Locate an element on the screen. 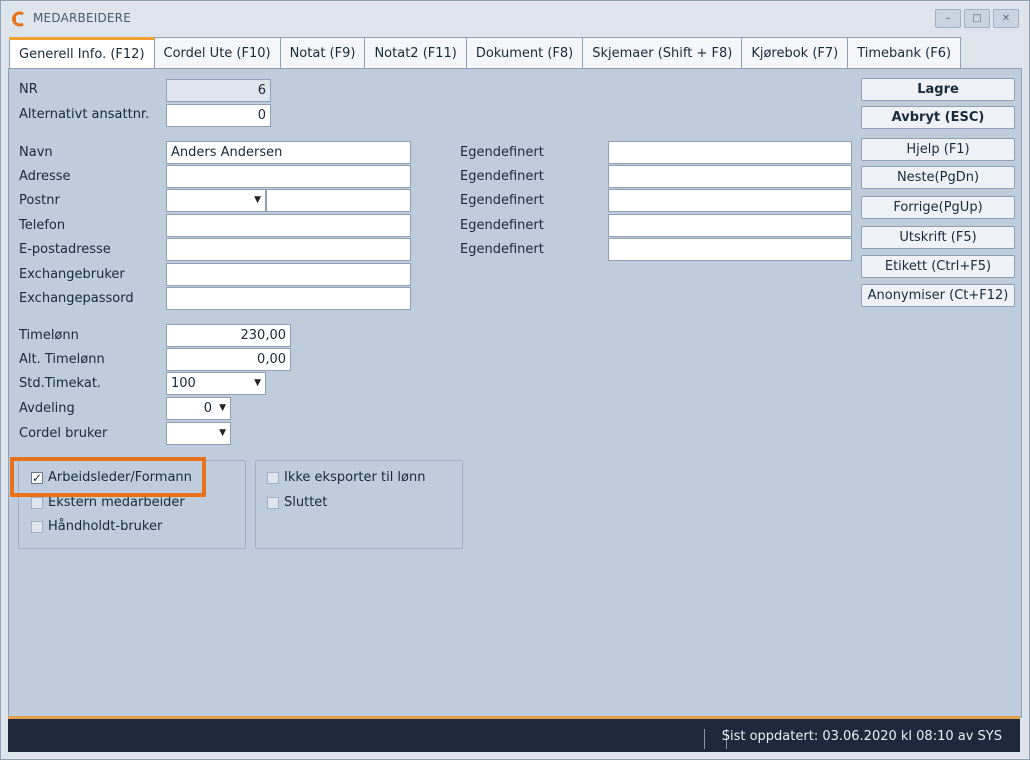 This screenshot has width=1030, height=760. tab-generell-info: Generell Info. (F12) is located at coordinates (82, 53).